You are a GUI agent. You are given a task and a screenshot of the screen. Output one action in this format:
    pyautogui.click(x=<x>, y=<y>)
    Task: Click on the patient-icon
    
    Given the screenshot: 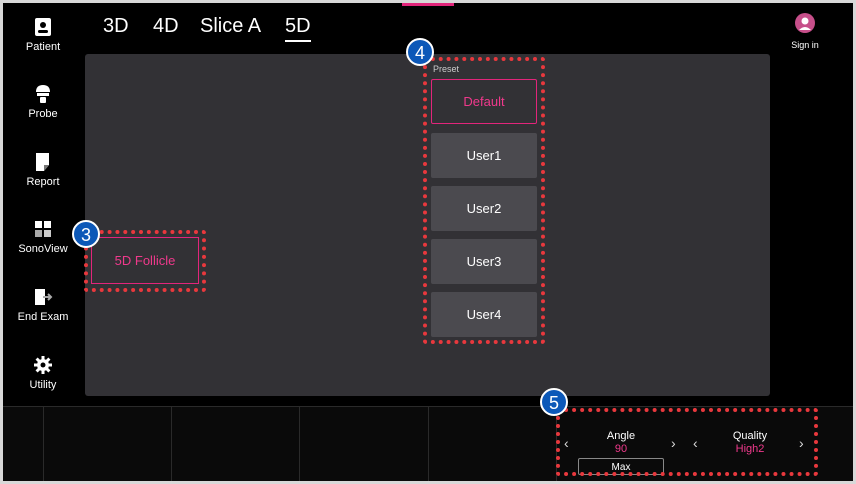 What is the action you would take?
    pyautogui.click(x=43, y=27)
    